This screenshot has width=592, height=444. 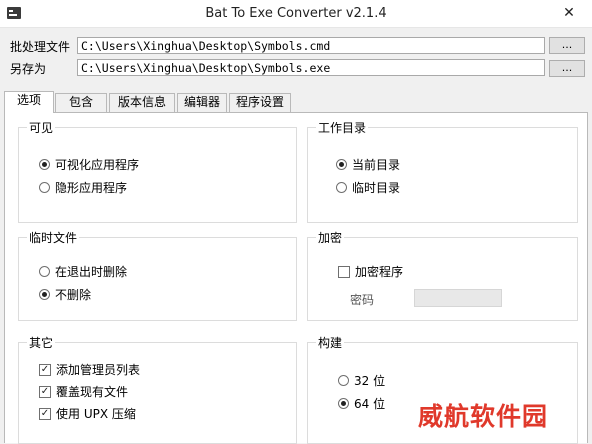 I want to click on watermark-text: 威航软件园, so click(x=483, y=416).